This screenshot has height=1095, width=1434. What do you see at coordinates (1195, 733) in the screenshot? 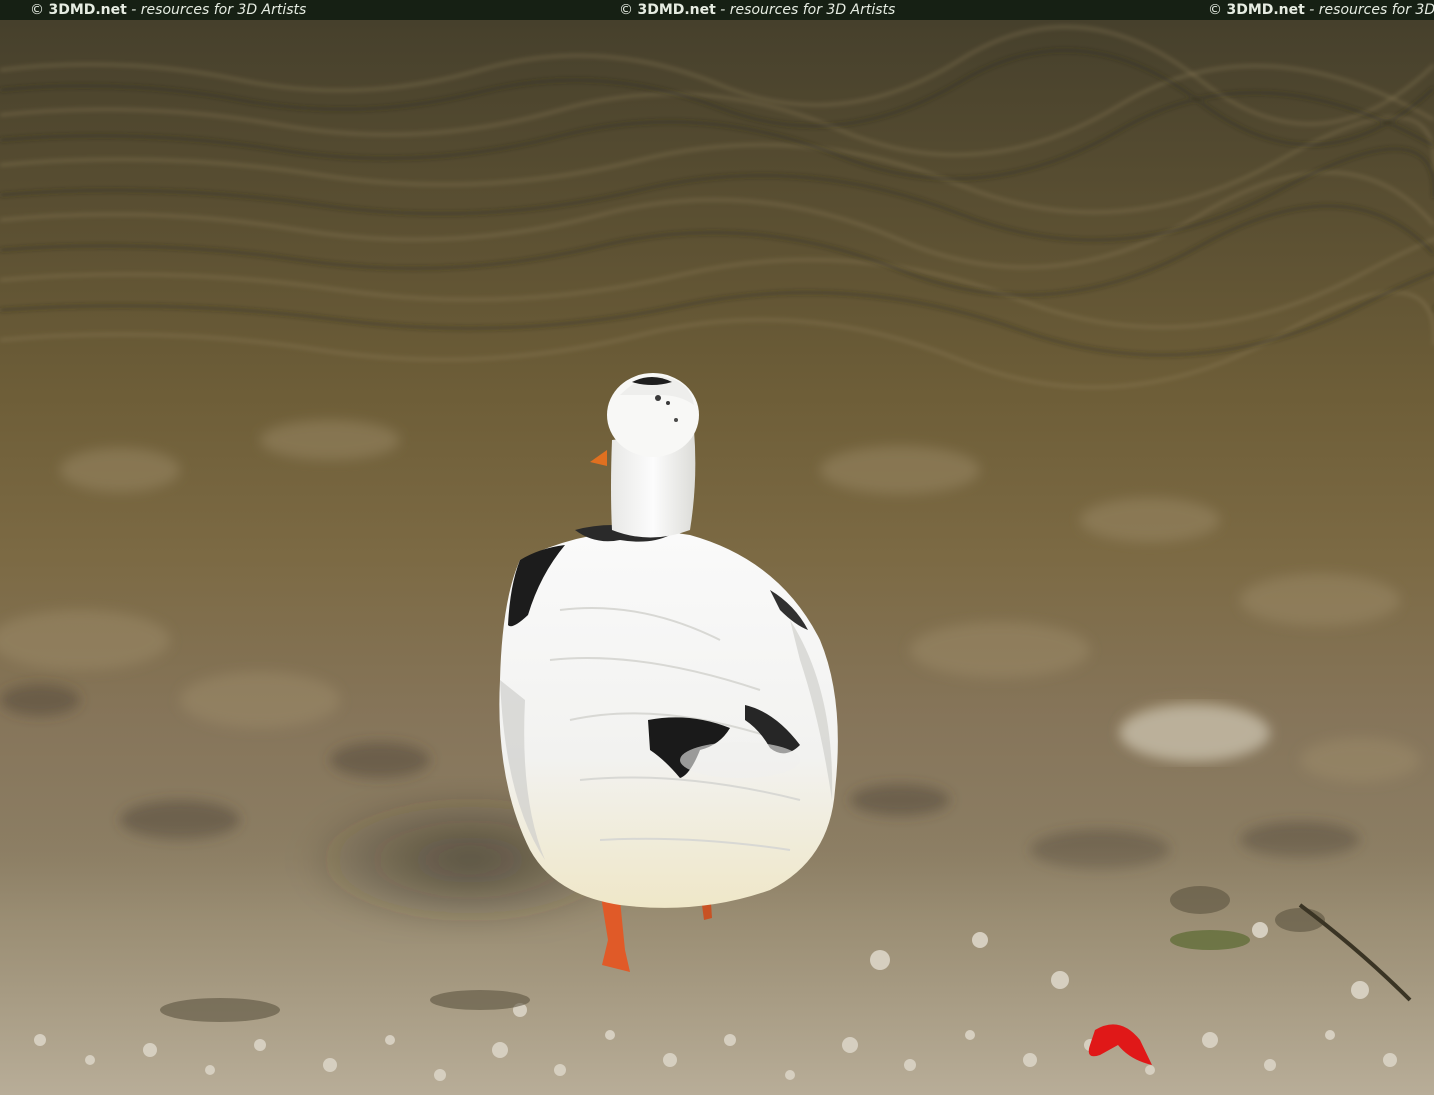
I see `rock-right` at bounding box center [1195, 733].